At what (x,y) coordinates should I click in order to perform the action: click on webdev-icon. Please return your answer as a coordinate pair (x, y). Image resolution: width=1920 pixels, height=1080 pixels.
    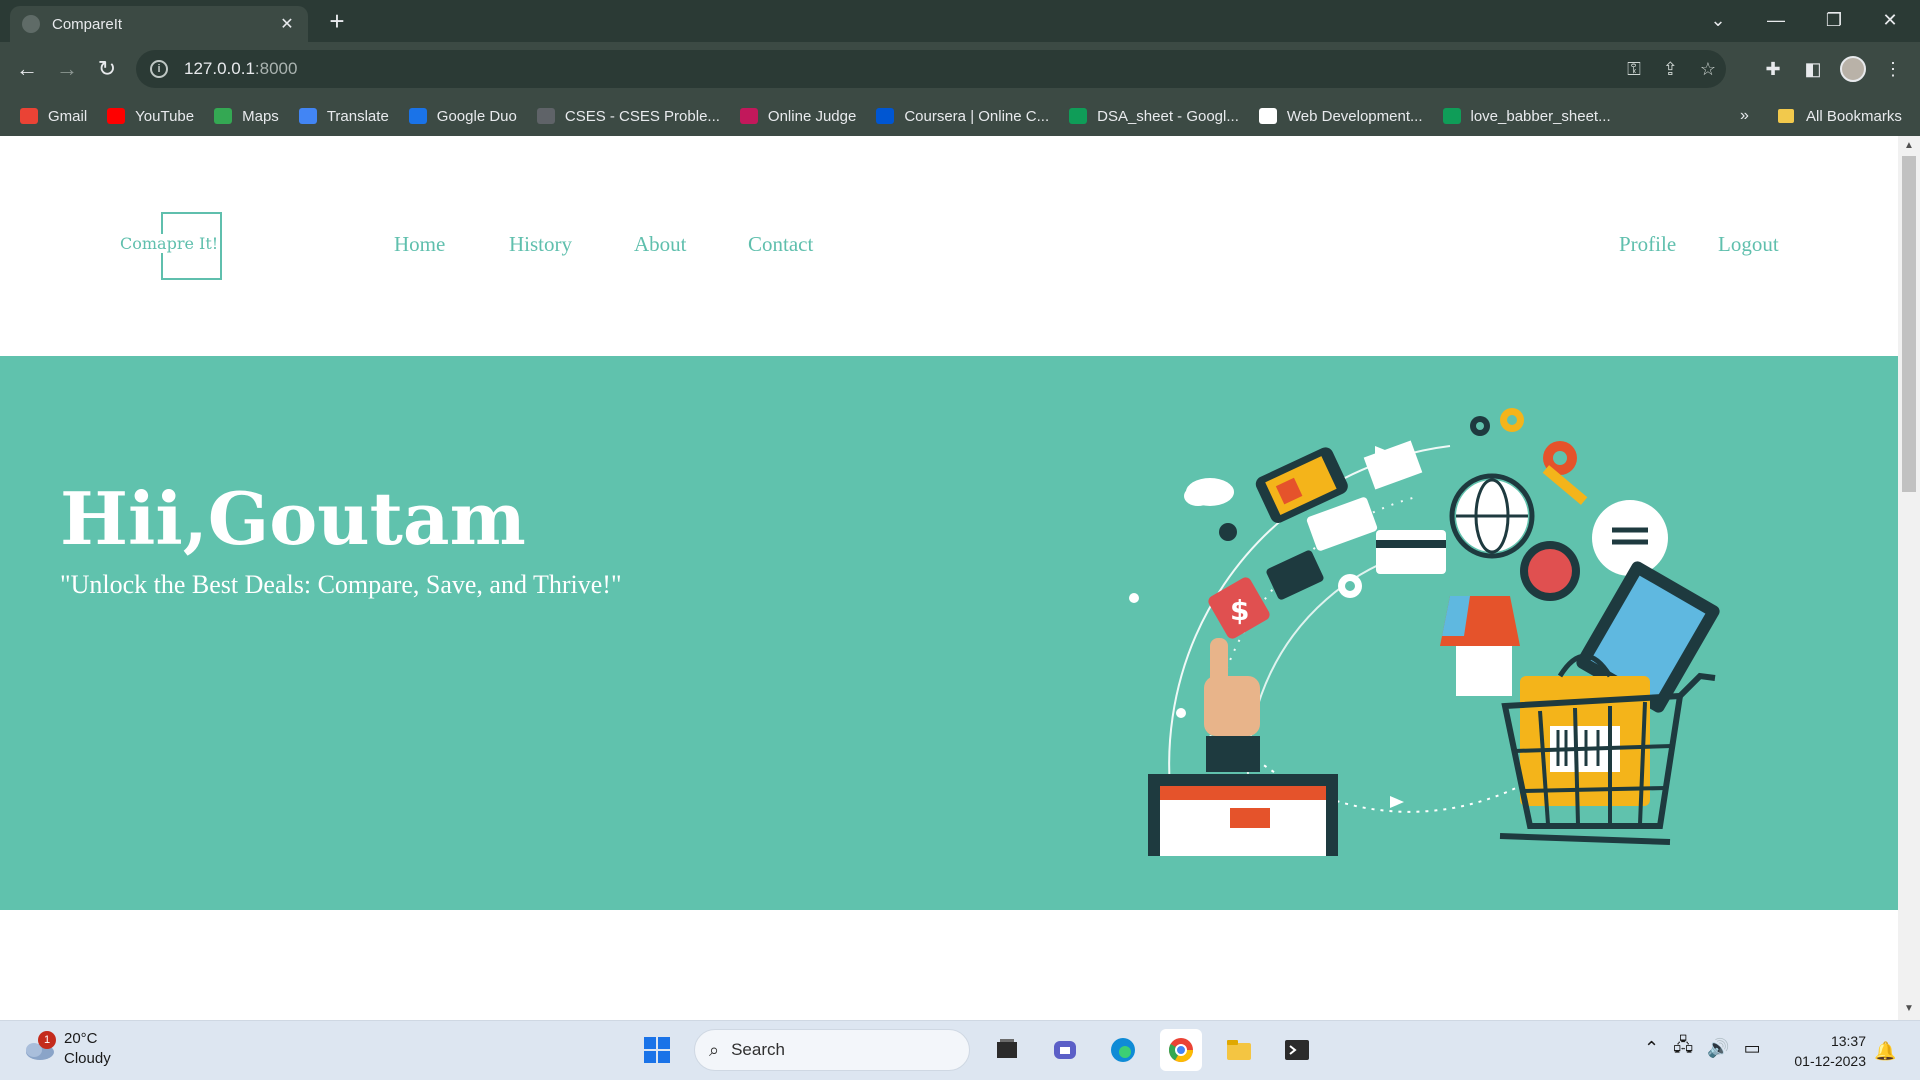
    Looking at the image, I should click on (1267, 116).